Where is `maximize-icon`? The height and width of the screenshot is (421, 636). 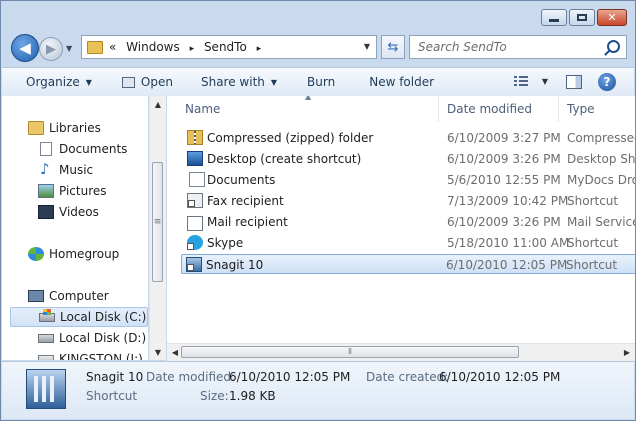 maximize-icon is located at coordinates (582, 17).